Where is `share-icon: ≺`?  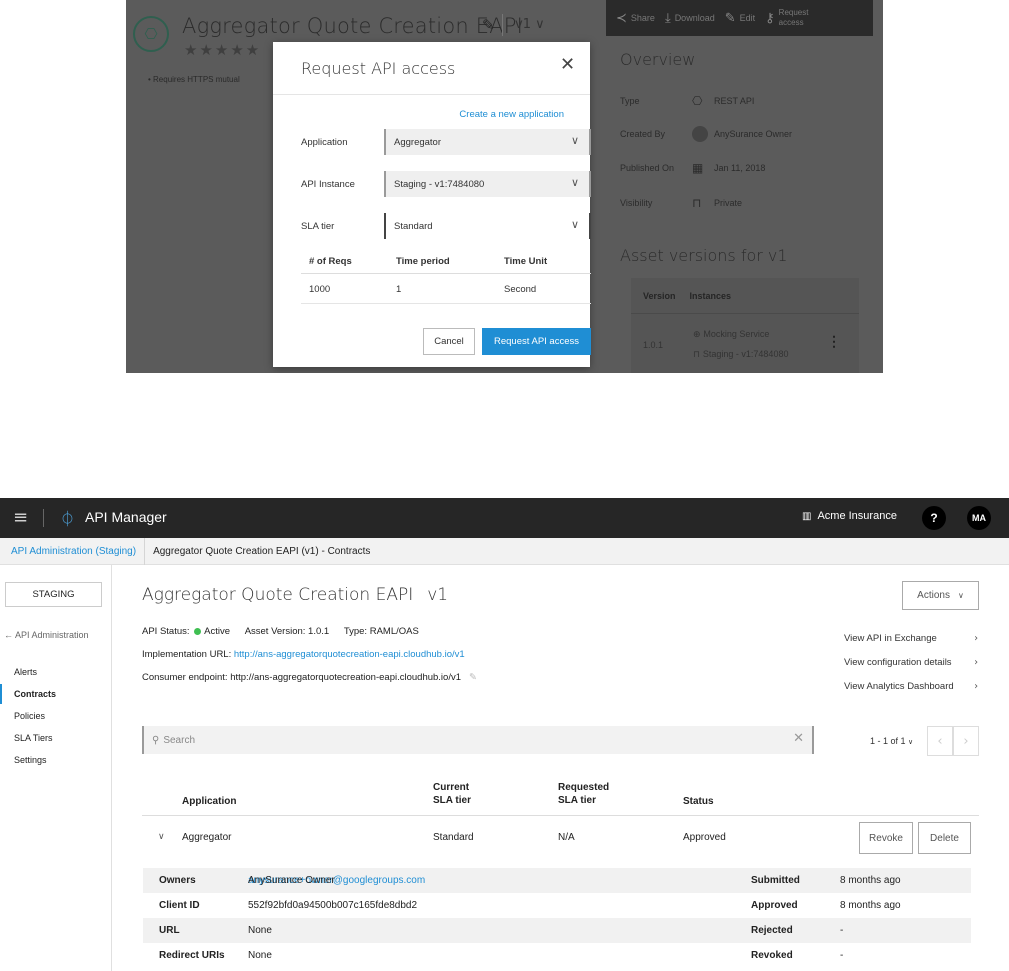 share-icon: ≺ is located at coordinates (621, 18).